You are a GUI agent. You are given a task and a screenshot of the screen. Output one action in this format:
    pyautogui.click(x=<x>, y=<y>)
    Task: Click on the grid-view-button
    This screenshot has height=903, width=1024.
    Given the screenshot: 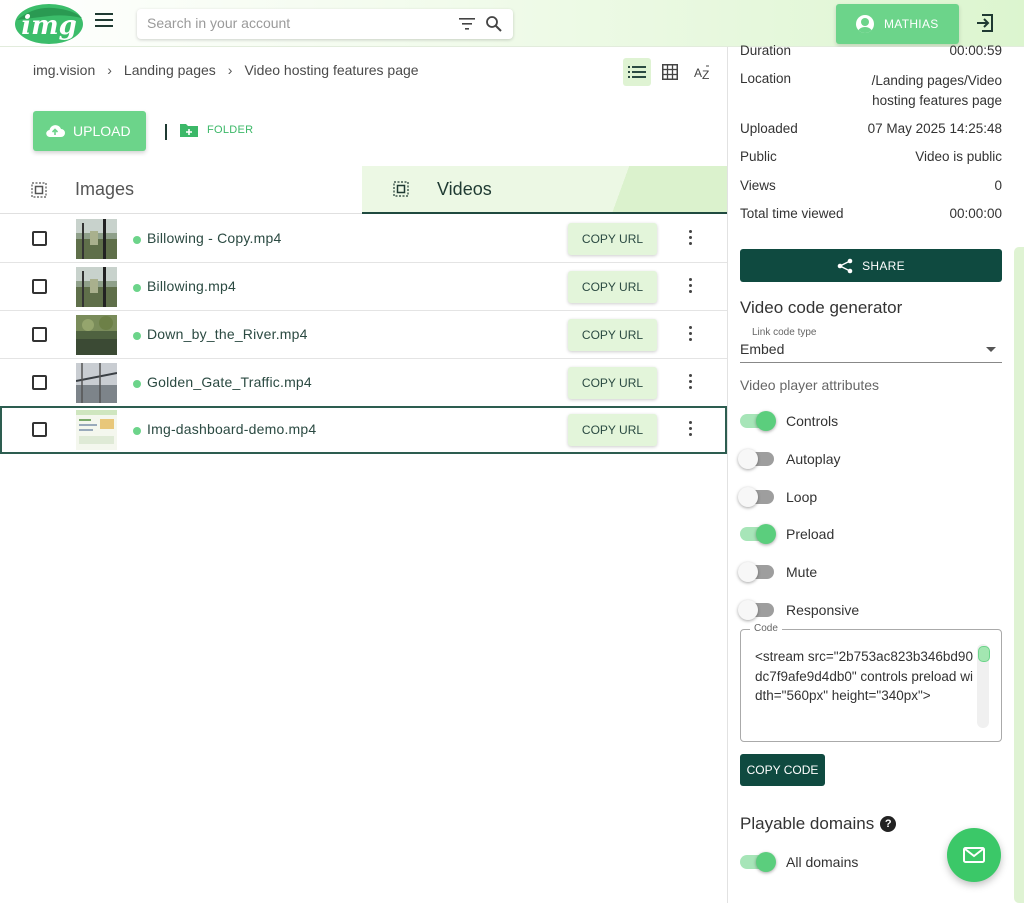 What is the action you would take?
    pyautogui.click(x=670, y=72)
    